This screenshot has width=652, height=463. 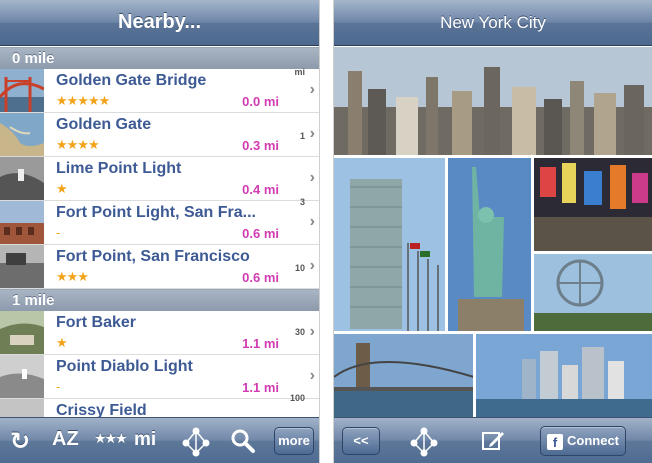 What do you see at coordinates (593, 440) in the screenshot?
I see `connect-label: Connect` at bounding box center [593, 440].